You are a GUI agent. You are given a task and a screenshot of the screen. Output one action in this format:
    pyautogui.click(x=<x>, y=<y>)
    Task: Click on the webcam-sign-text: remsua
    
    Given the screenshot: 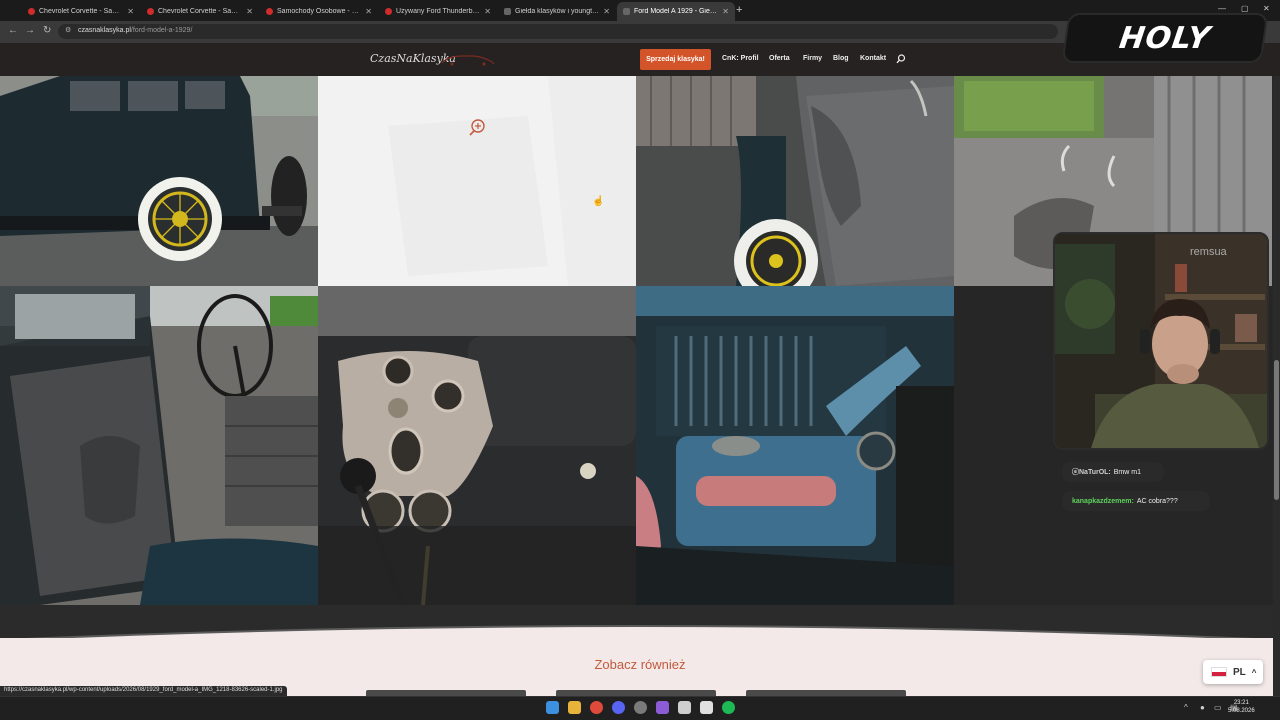 What is the action you would take?
    pyautogui.click(x=1208, y=252)
    